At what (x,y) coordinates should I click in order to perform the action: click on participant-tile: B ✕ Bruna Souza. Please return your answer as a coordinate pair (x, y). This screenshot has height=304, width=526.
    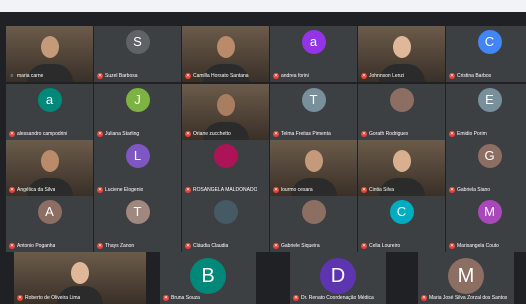
    Looking at the image, I should click on (208, 278).